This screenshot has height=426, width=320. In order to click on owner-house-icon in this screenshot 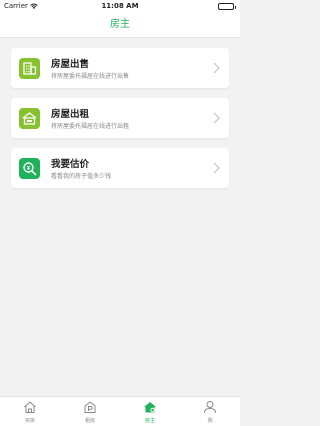, I will do `click(150, 407)`.